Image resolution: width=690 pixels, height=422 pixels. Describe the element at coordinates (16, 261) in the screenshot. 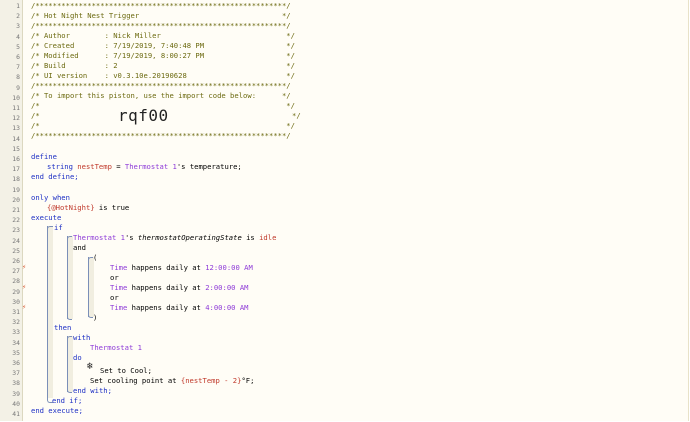

I see `line-number: 26` at that location.